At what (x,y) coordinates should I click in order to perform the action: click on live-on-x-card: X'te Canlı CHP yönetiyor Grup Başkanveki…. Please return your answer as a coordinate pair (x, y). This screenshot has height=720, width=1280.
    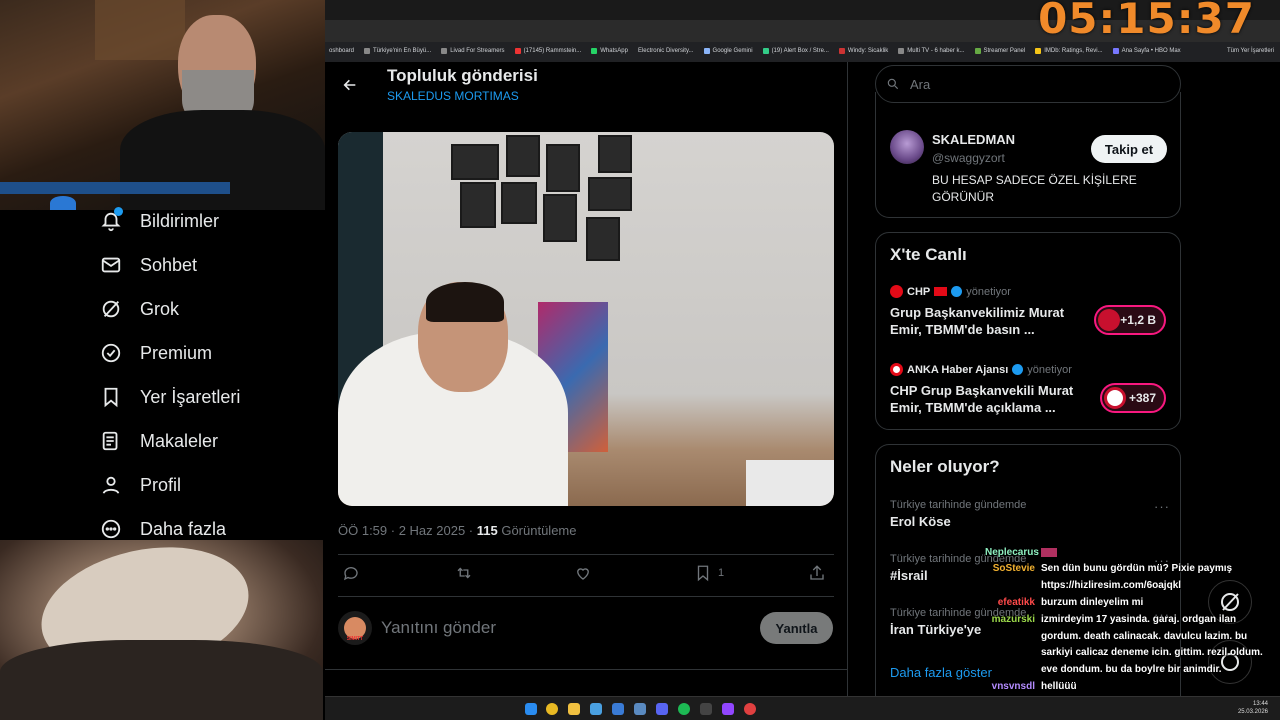
    Looking at the image, I should click on (1028, 331).